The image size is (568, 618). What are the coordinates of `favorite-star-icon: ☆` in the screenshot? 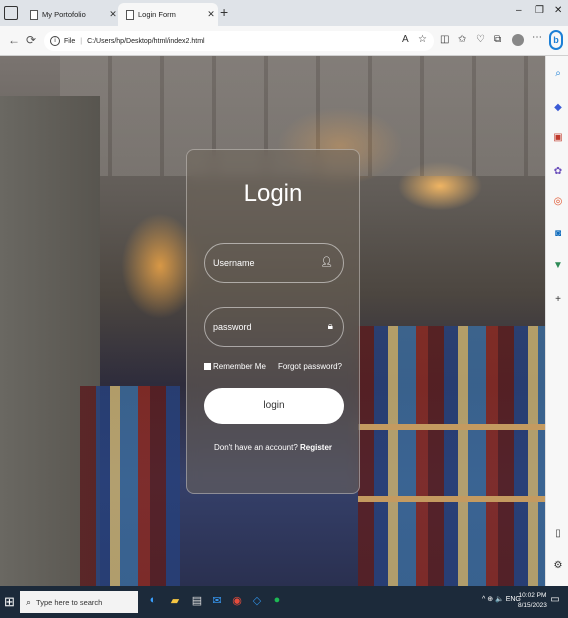 It's located at (422, 39).